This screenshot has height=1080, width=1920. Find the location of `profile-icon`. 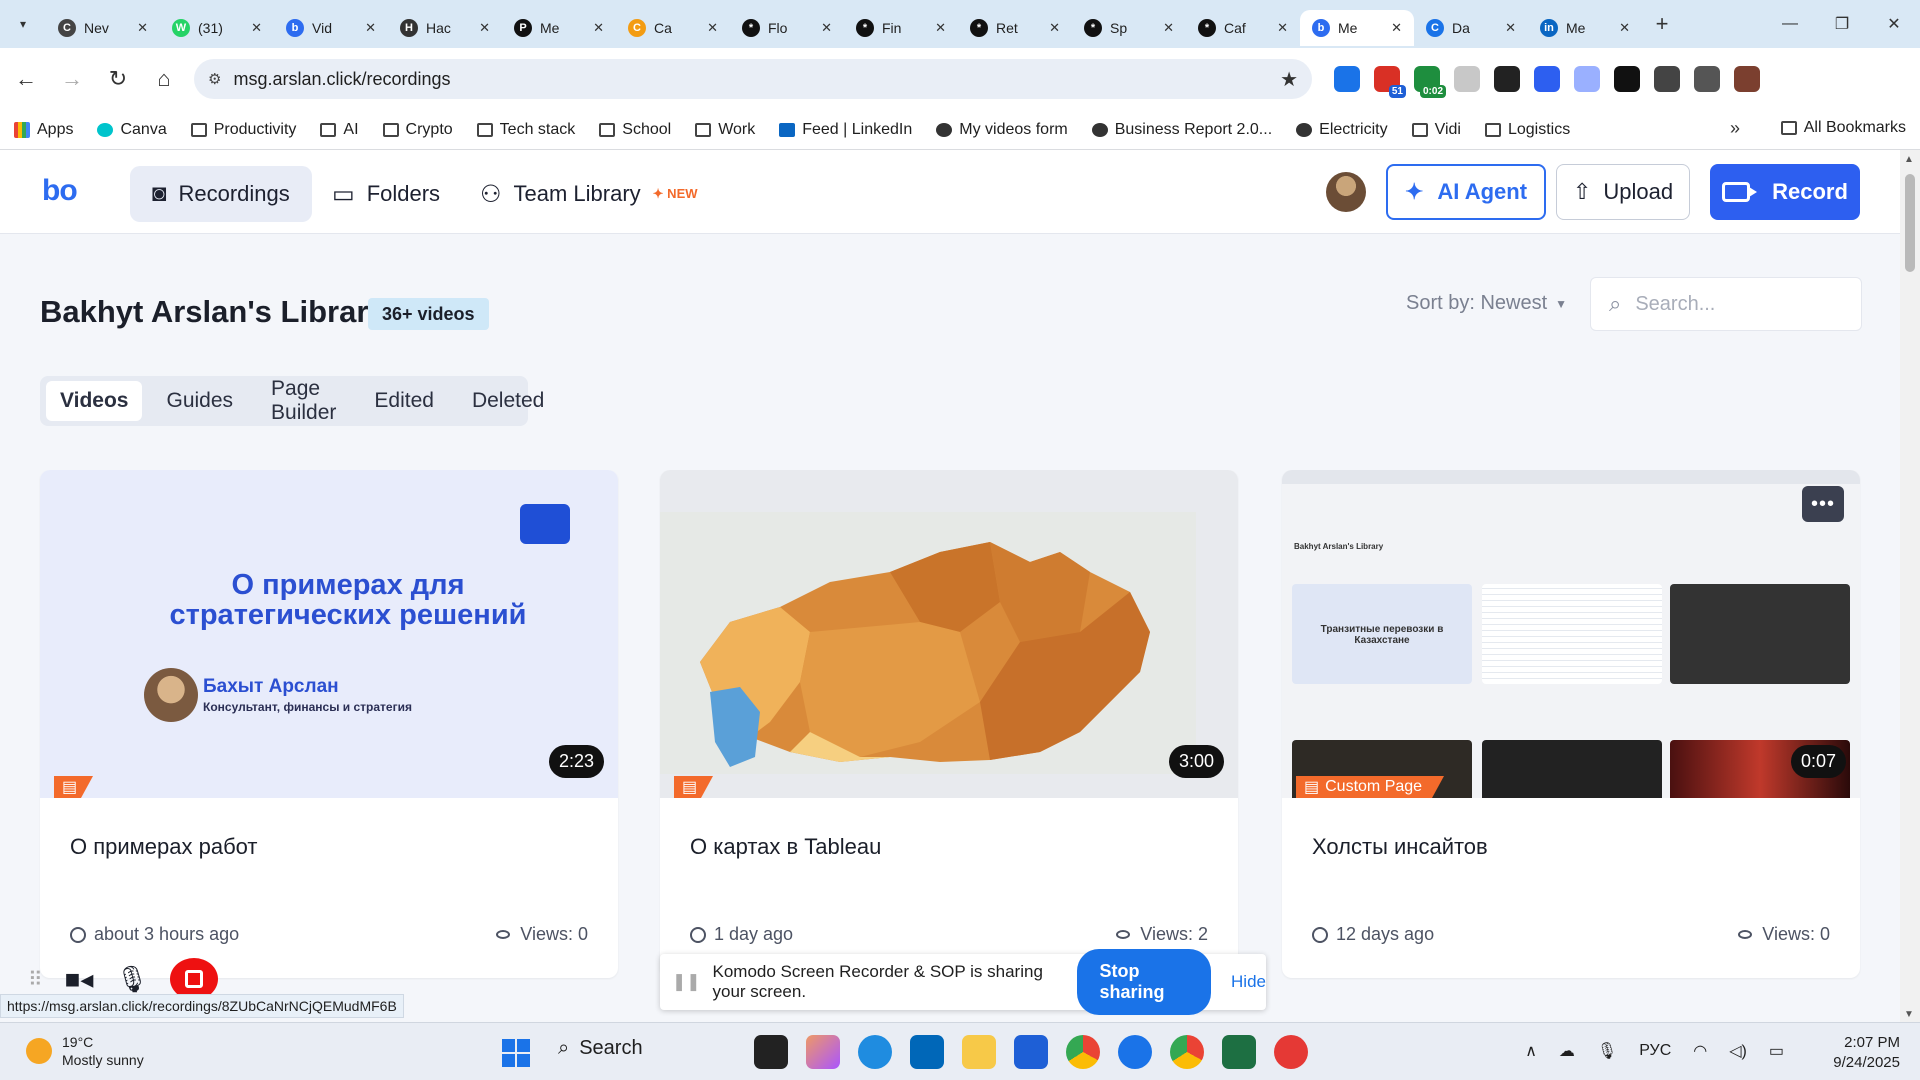

profile-icon is located at coordinates (1747, 79).